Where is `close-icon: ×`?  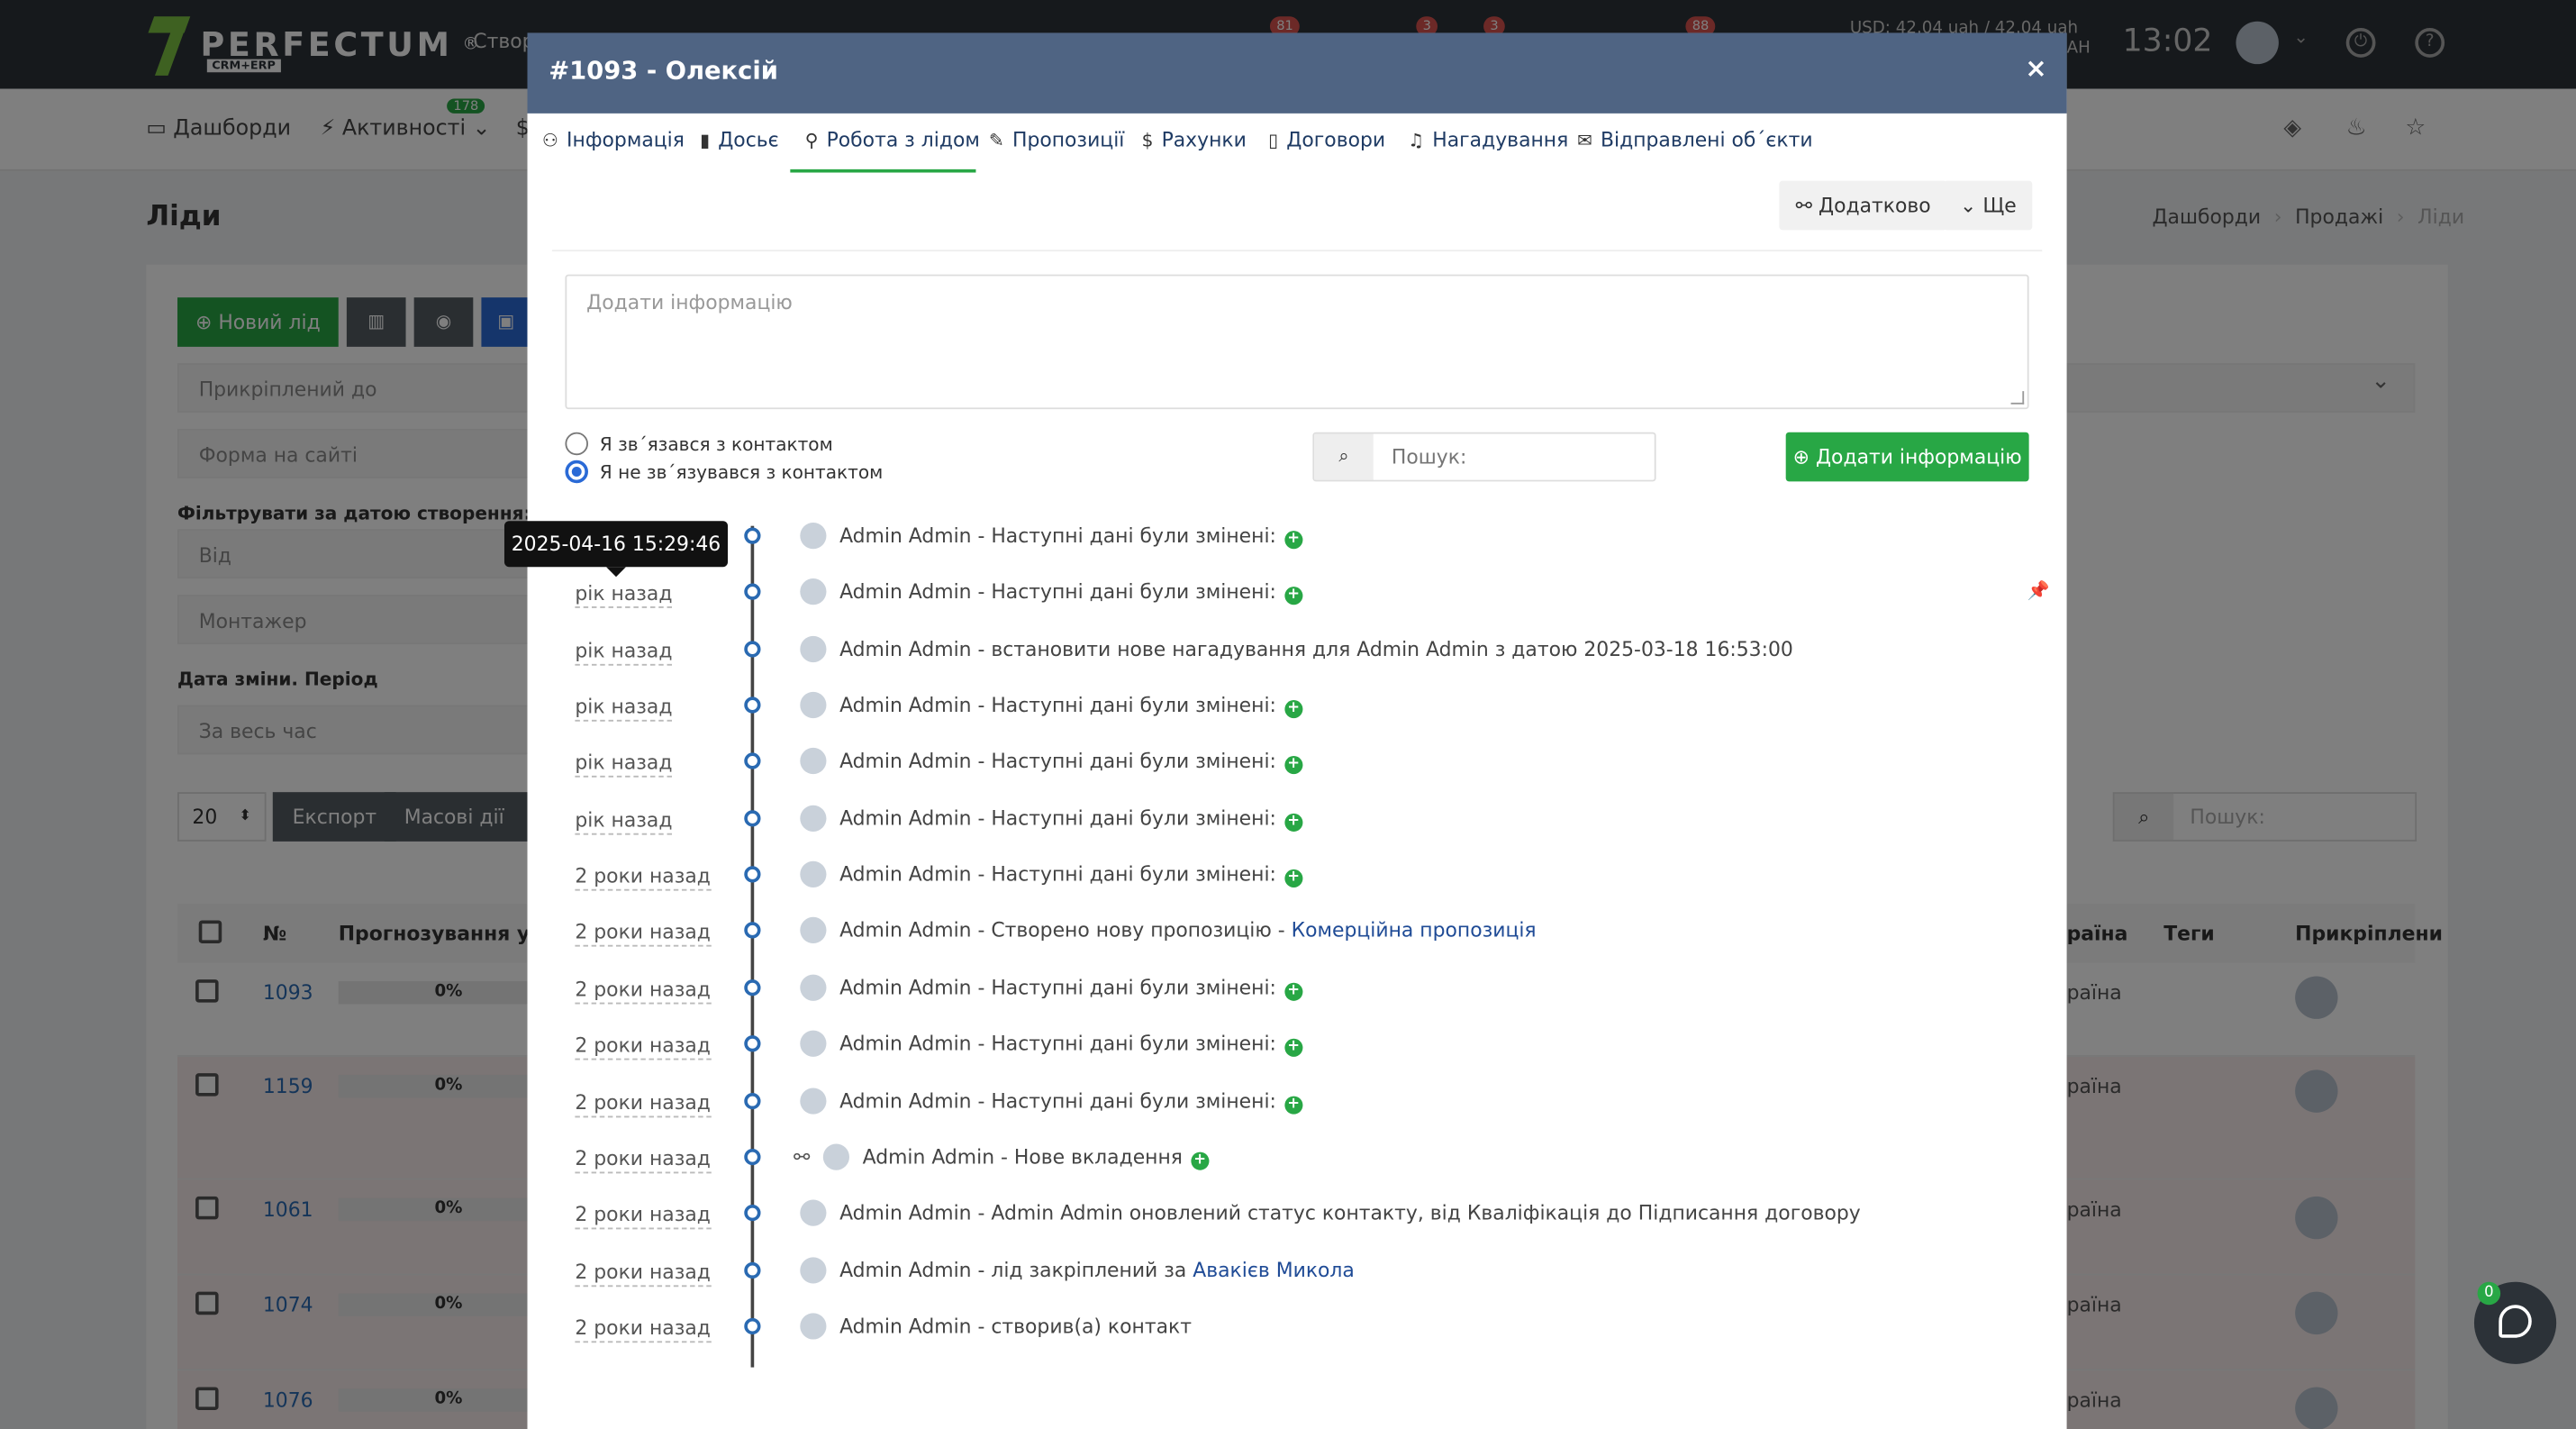
close-icon: × is located at coordinates (2035, 68).